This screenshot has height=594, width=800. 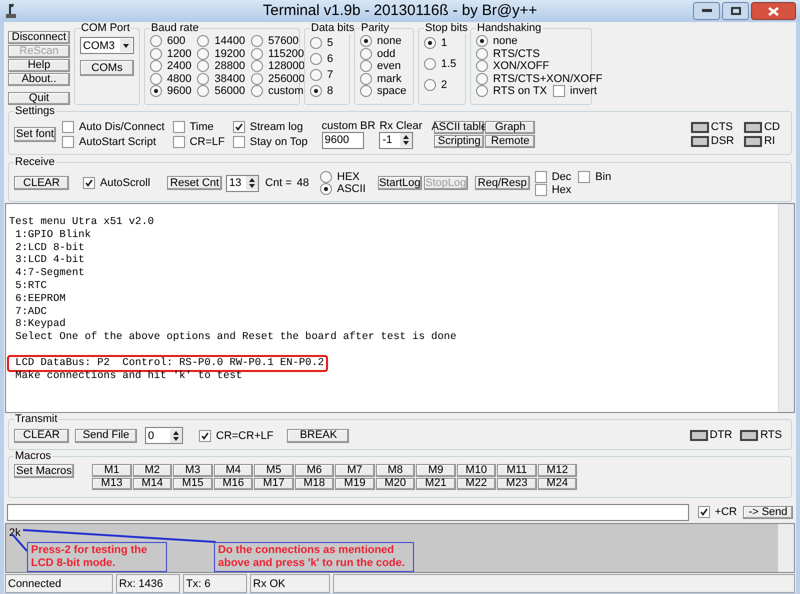 What do you see at coordinates (233, 484) in the screenshot?
I see `macro-button: M16` at bounding box center [233, 484].